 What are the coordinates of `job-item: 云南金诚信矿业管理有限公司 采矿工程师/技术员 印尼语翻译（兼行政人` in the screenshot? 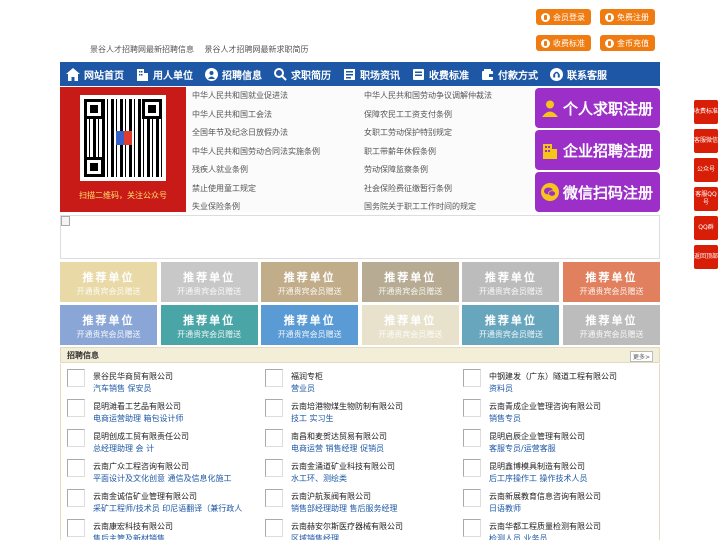 It's located at (156, 499).